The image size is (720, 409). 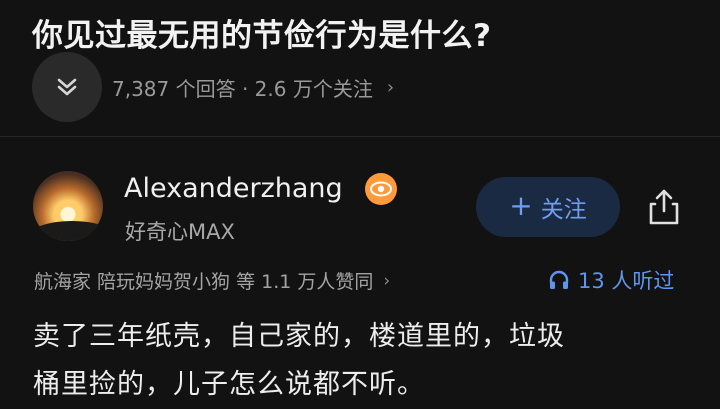 I want to click on answer-follow-count: 7,387 个回答 · 2.6 万个关注, so click(x=242, y=89).